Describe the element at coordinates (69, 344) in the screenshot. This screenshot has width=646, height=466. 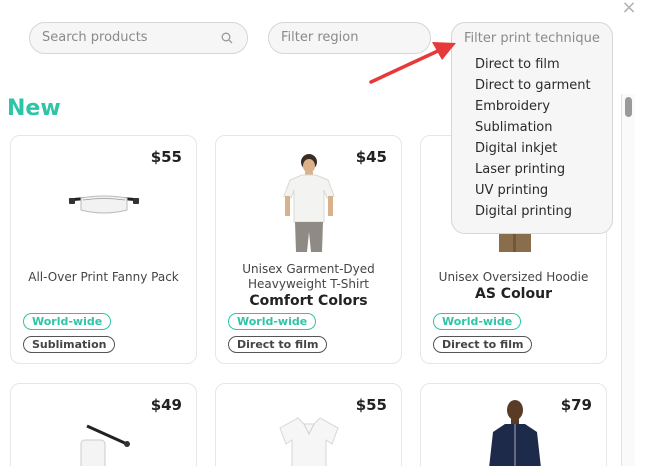
I see `technique-badge: Sublimation` at that location.